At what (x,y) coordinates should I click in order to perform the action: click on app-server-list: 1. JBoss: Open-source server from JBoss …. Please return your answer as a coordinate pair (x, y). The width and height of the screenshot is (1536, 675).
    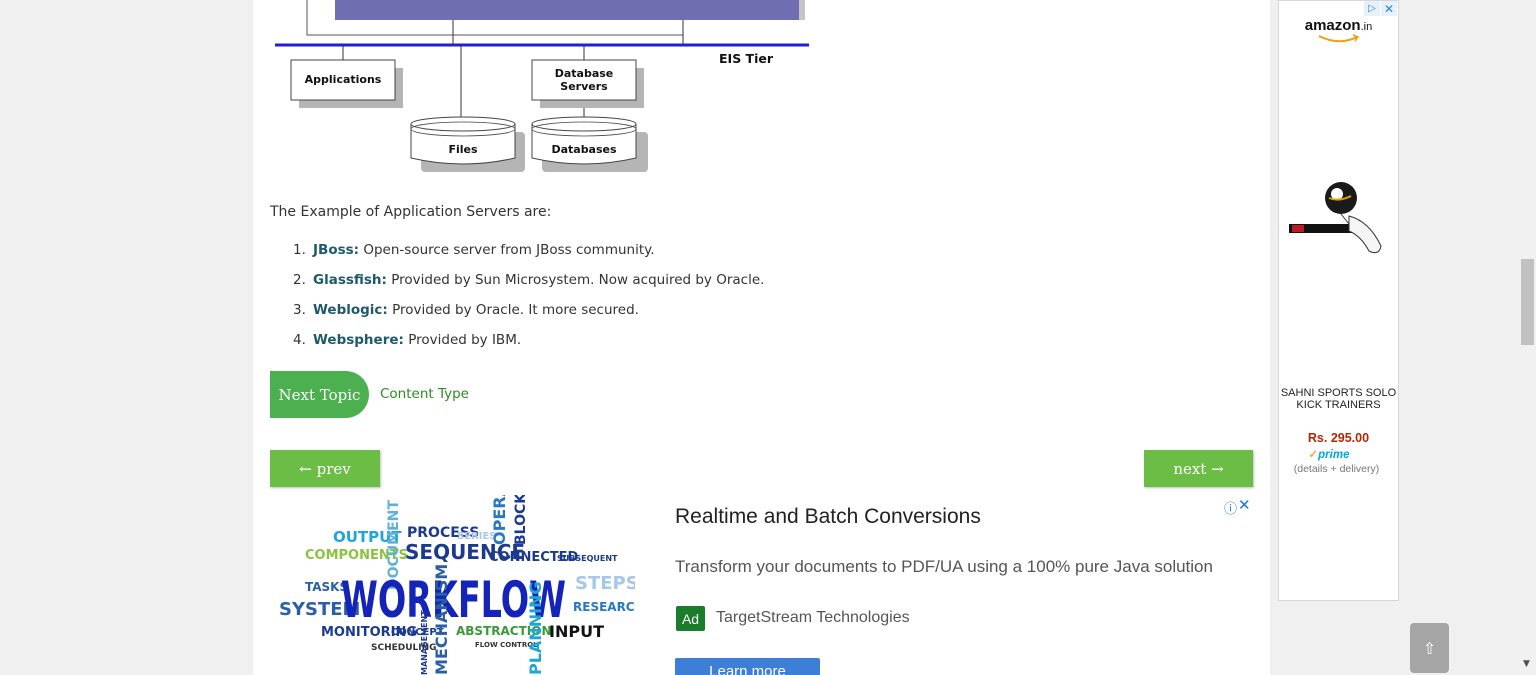
    Looking at the image, I should click on (517, 299).